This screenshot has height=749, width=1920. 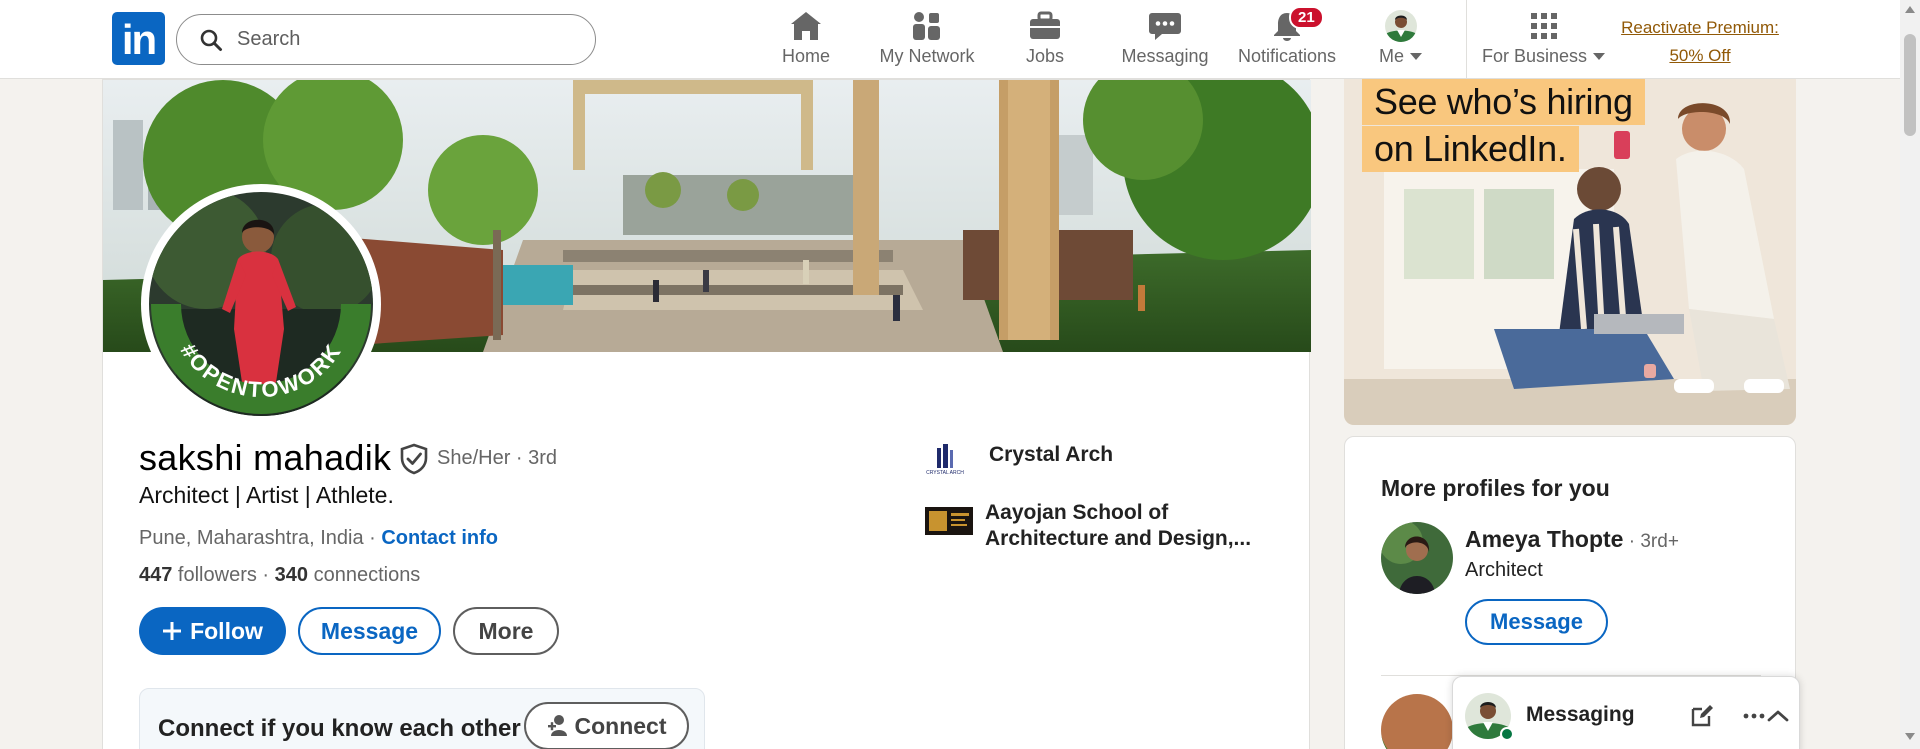 I want to click on reactivate-premium-link: Reactivate Premium: 50% Off, so click(x=1700, y=42).